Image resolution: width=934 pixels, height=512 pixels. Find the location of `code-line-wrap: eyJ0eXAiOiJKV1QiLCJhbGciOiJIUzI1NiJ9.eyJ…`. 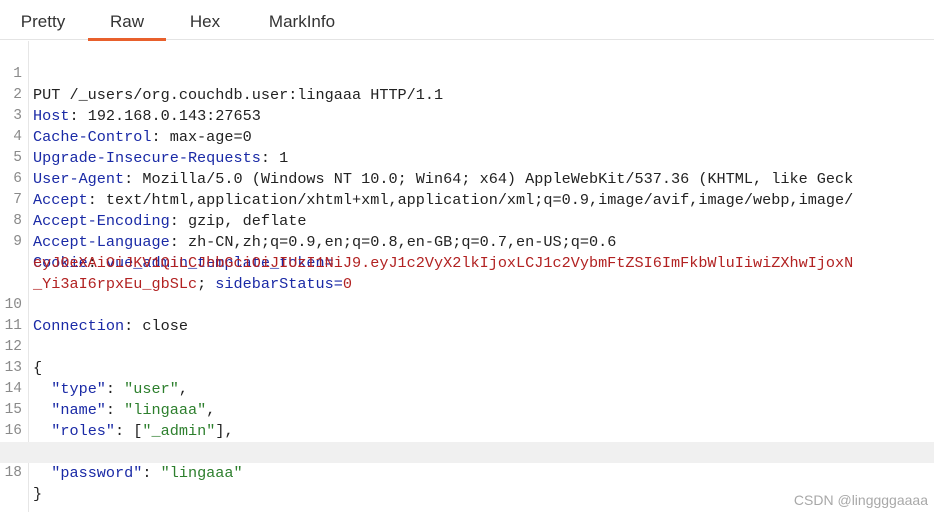

code-line-wrap: eyJ0eXAiOiJKV1QiLCJhbGciOiJIUzI1NiJ9.eyJ… is located at coordinates (467, 252).